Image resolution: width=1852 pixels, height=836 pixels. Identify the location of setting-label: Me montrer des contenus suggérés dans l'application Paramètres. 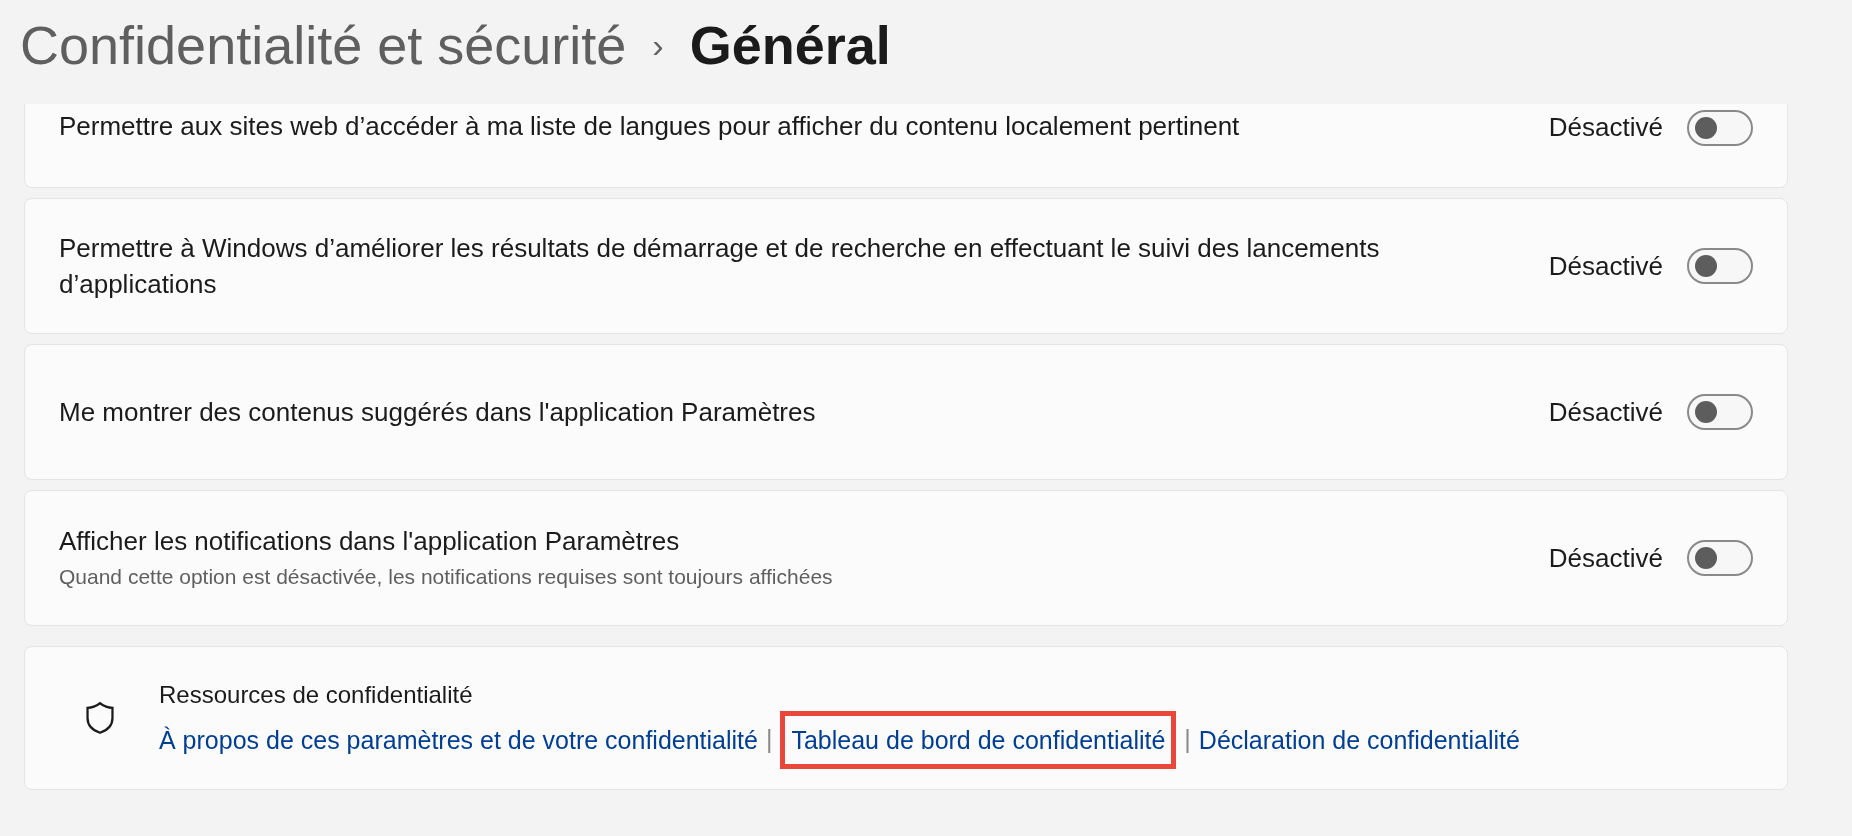
(437, 412).